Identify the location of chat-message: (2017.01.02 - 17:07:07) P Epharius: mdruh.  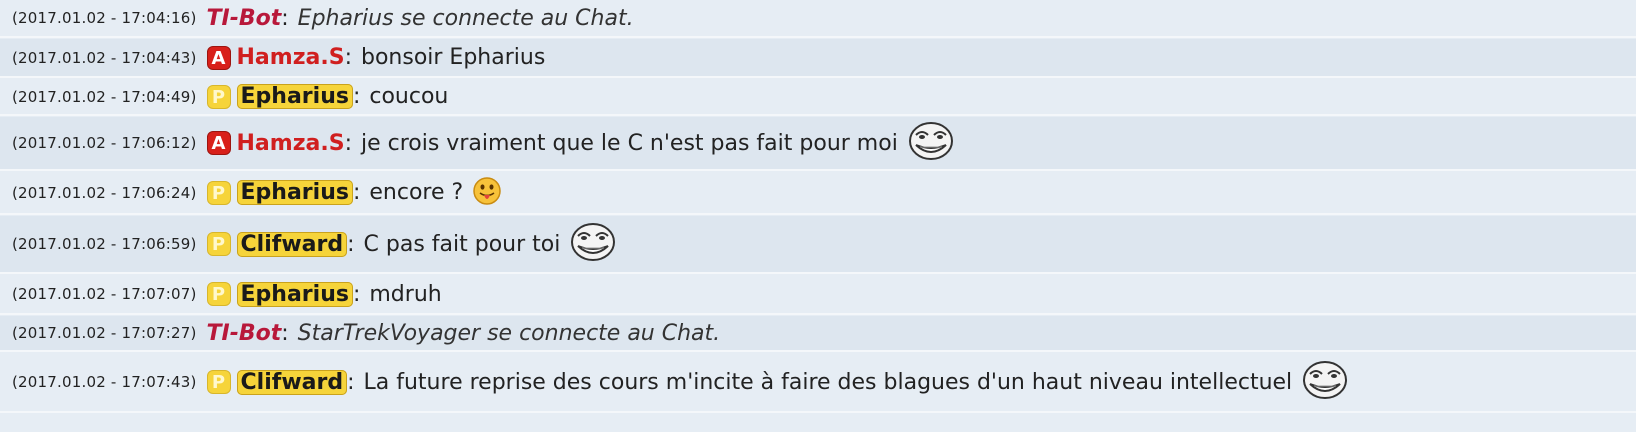
(818, 295).